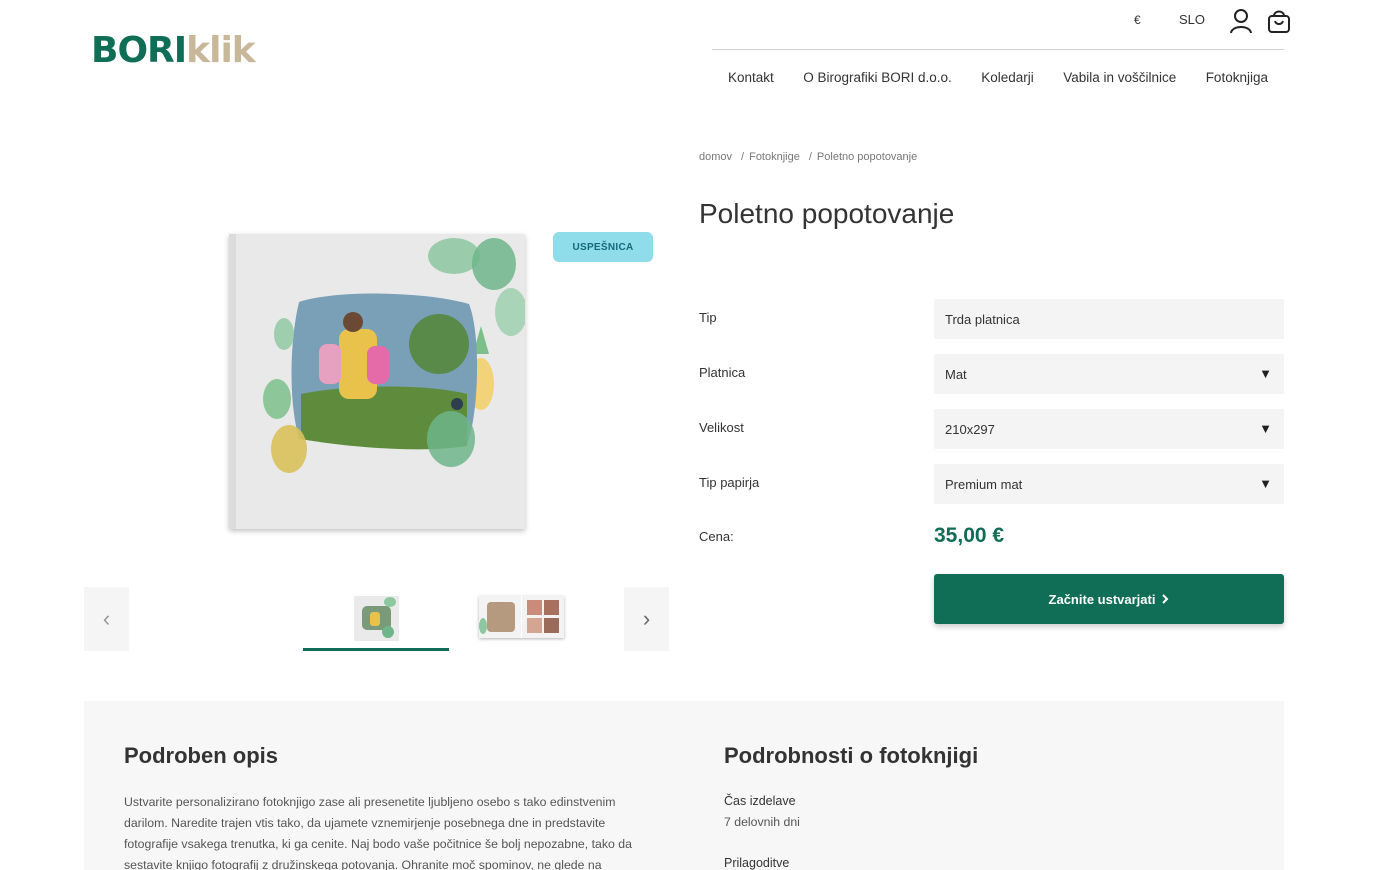  Describe the element at coordinates (1192, 19) in the screenshot. I see `language-selector: SLO` at that location.